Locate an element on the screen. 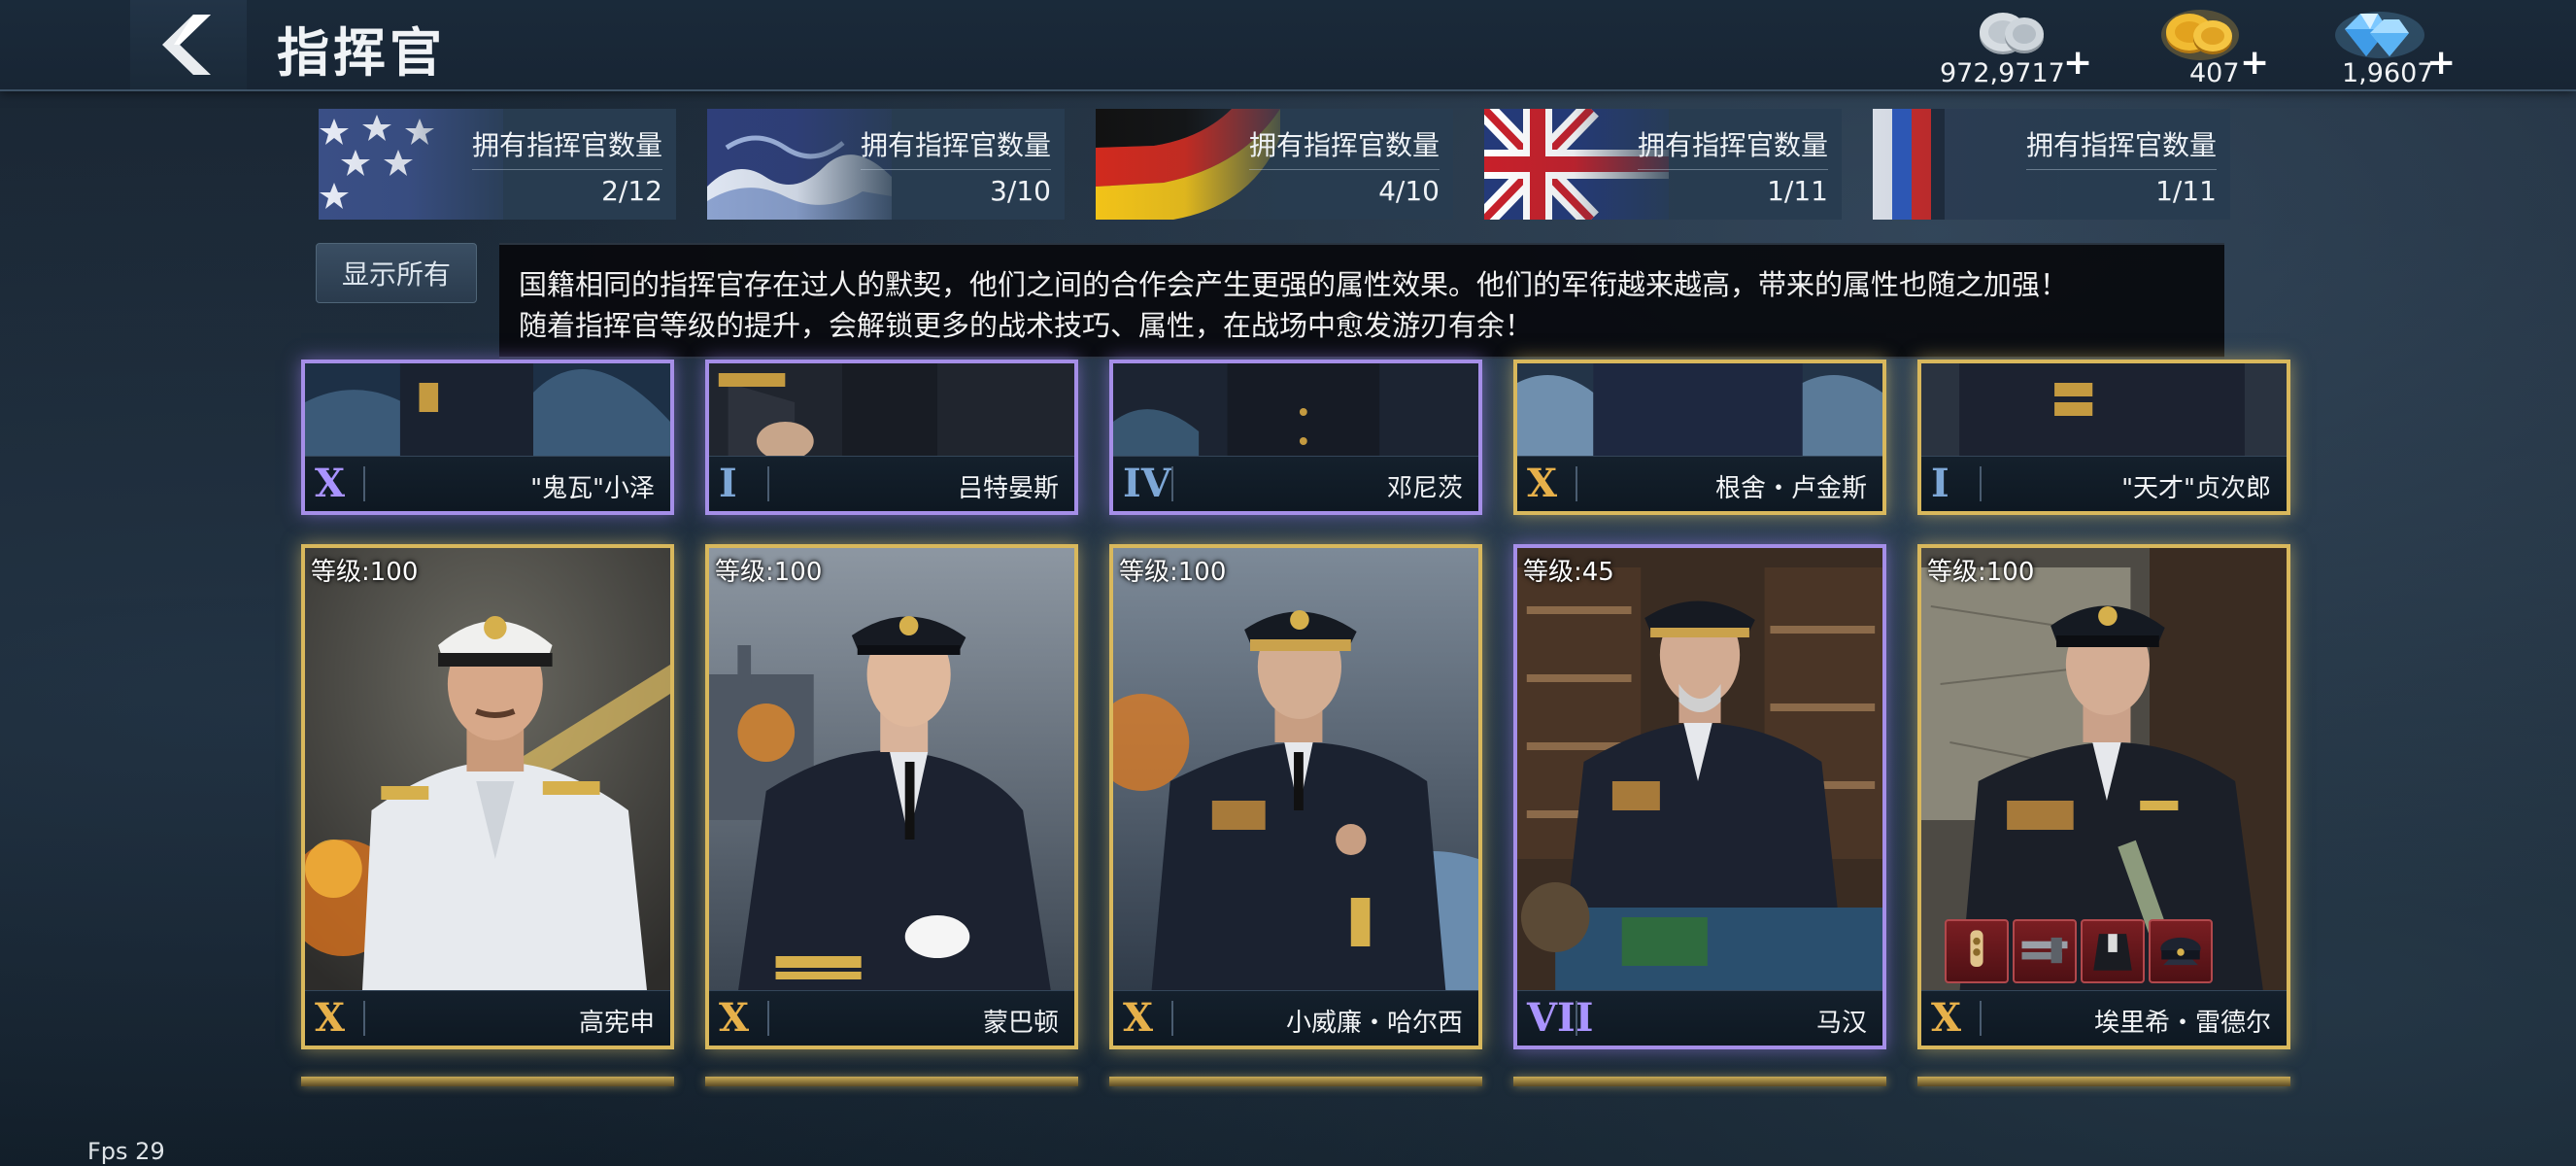 The width and height of the screenshot is (2576, 1166). diamond-currency: 1,9607 + is located at coordinates (2394, 47).